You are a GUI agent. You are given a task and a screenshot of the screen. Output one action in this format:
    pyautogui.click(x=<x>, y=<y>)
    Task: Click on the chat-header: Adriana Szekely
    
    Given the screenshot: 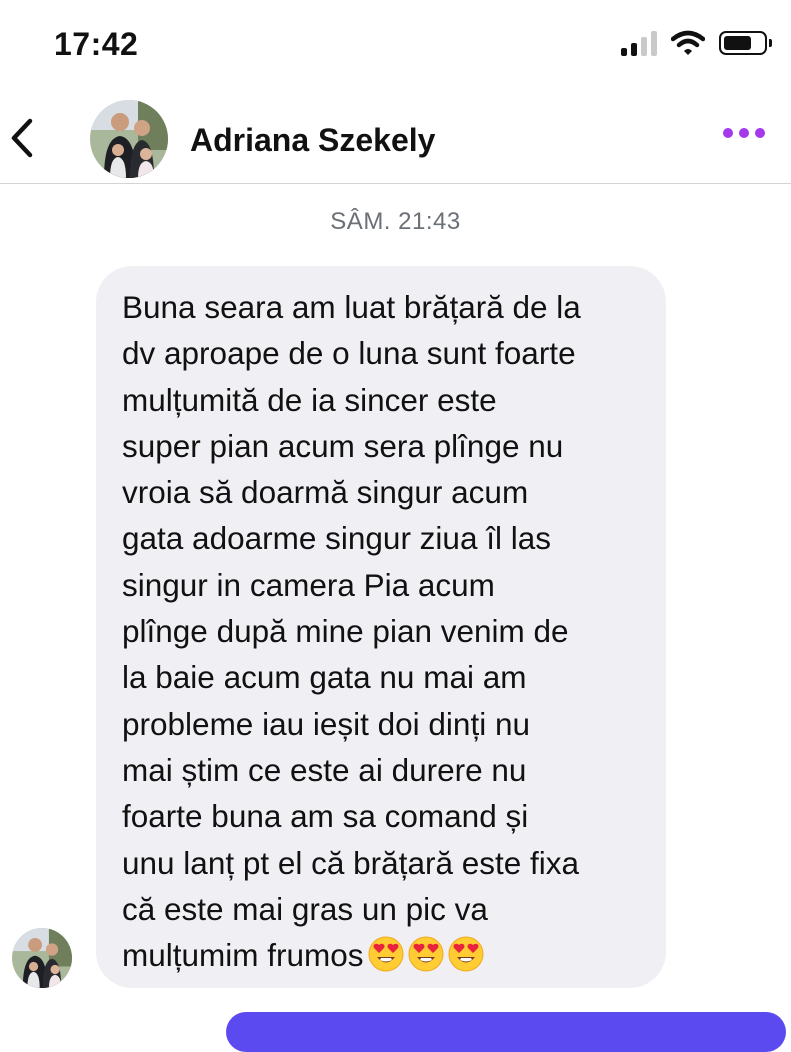 What is the action you would take?
    pyautogui.click(x=395, y=138)
    